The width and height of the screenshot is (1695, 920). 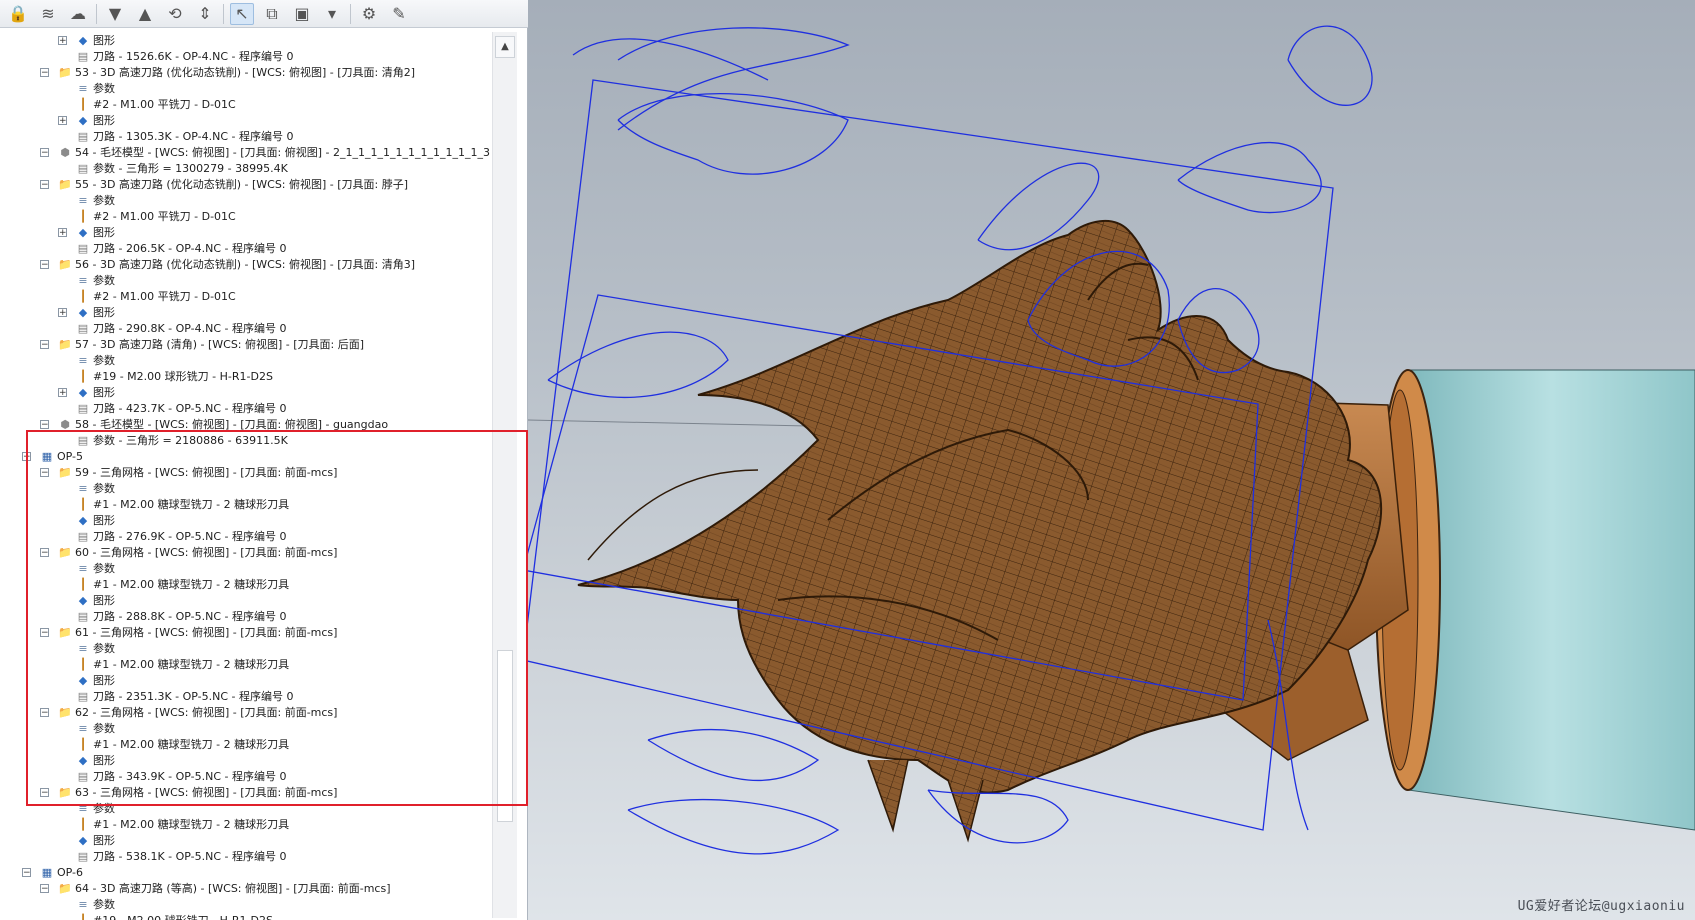 What do you see at coordinates (83, 664) in the screenshot?
I see `tool-icon: ┃` at bounding box center [83, 664].